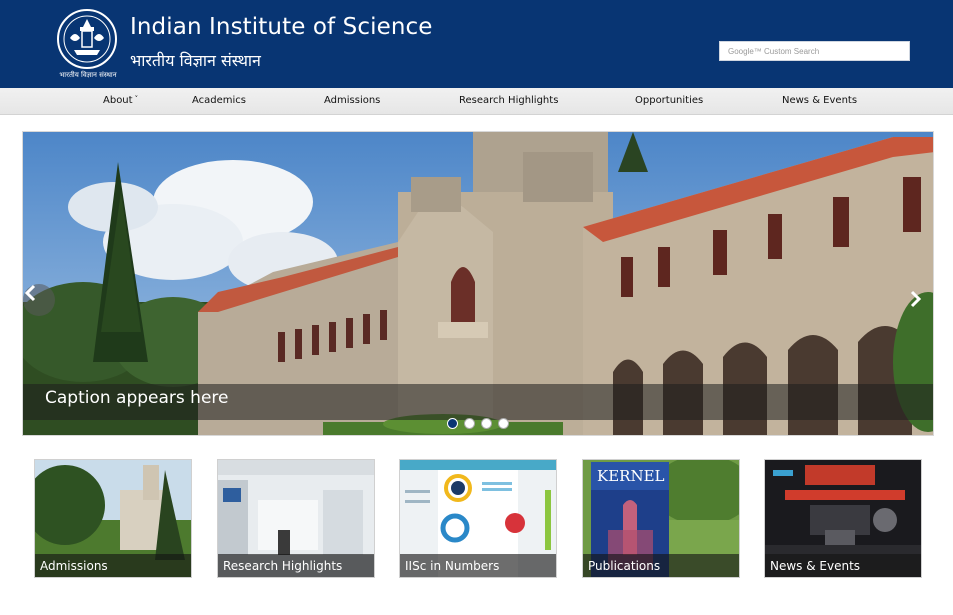 This screenshot has height=615, width=953. I want to click on slider-next-button, so click(919, 301).